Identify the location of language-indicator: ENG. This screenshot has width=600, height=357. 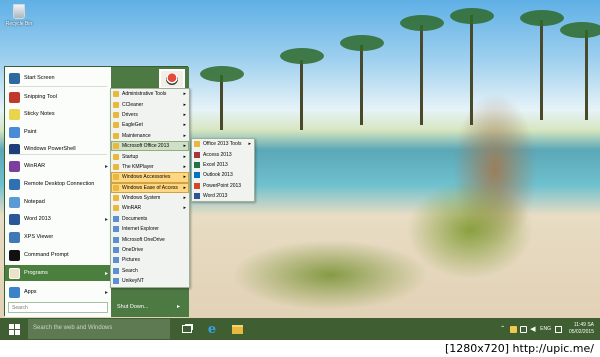
(545, 329).